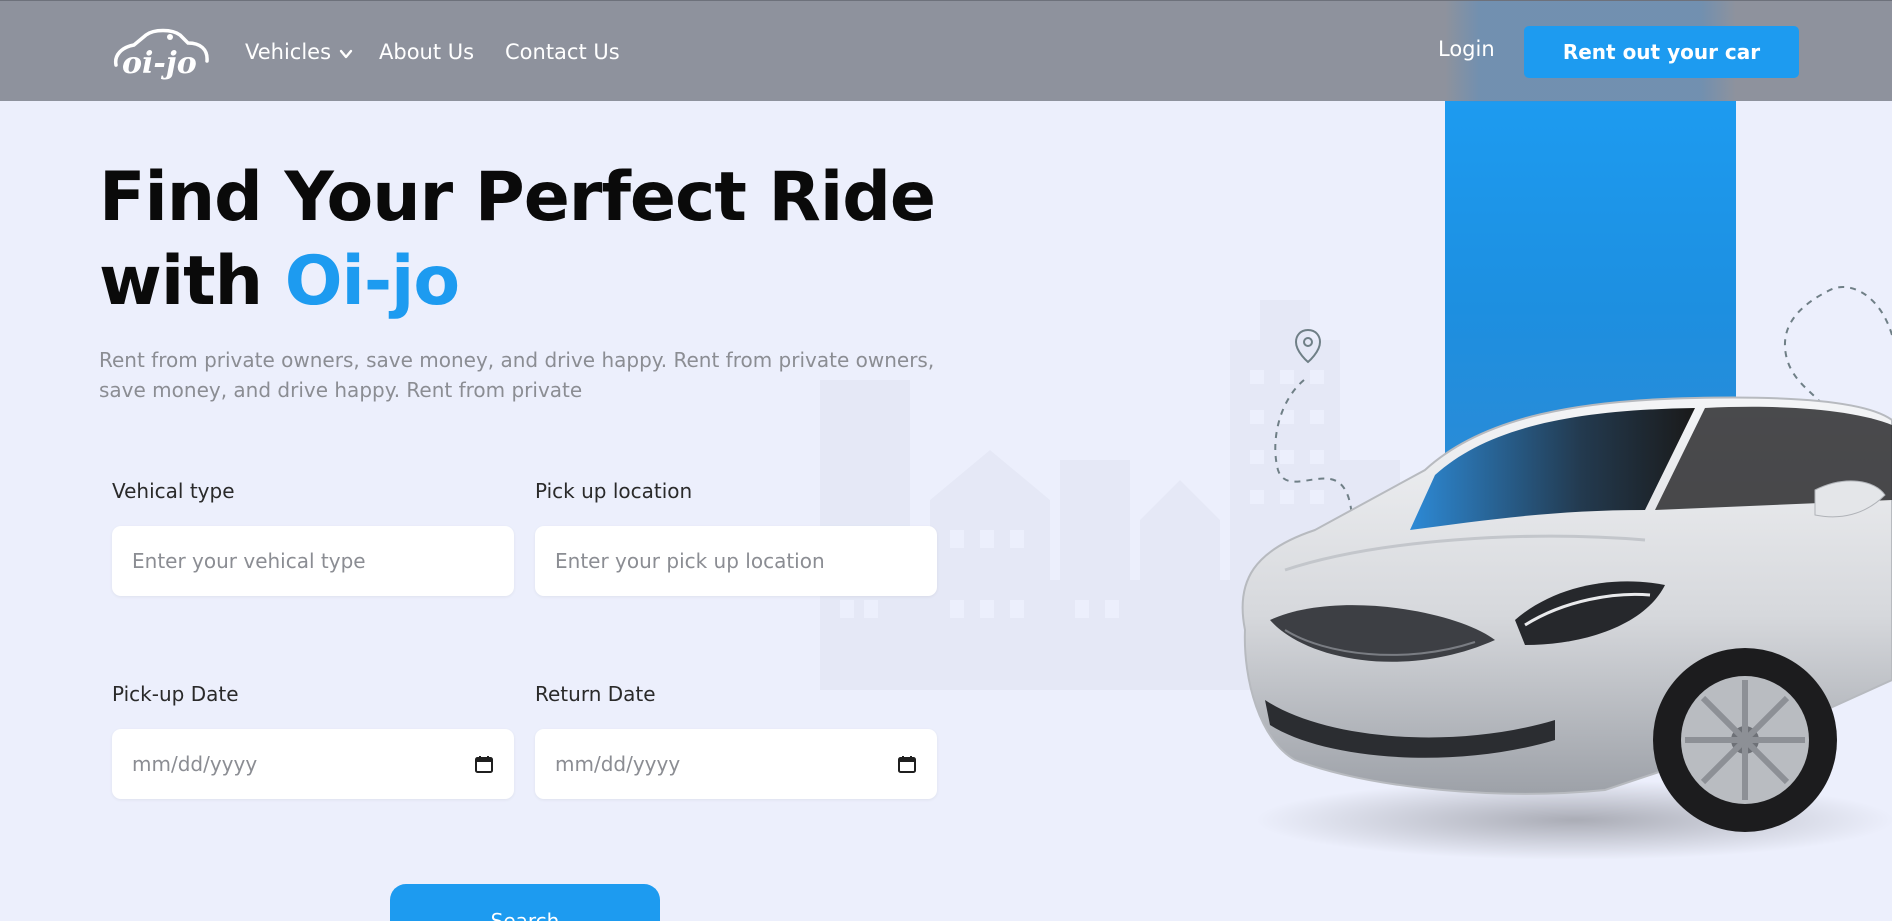 The width and height of the screenshot is (1892, 921). Describe the element at coordinates (288, 52) in the screenshot. I see `nav-vehicles-label: Vehicles` at that location.